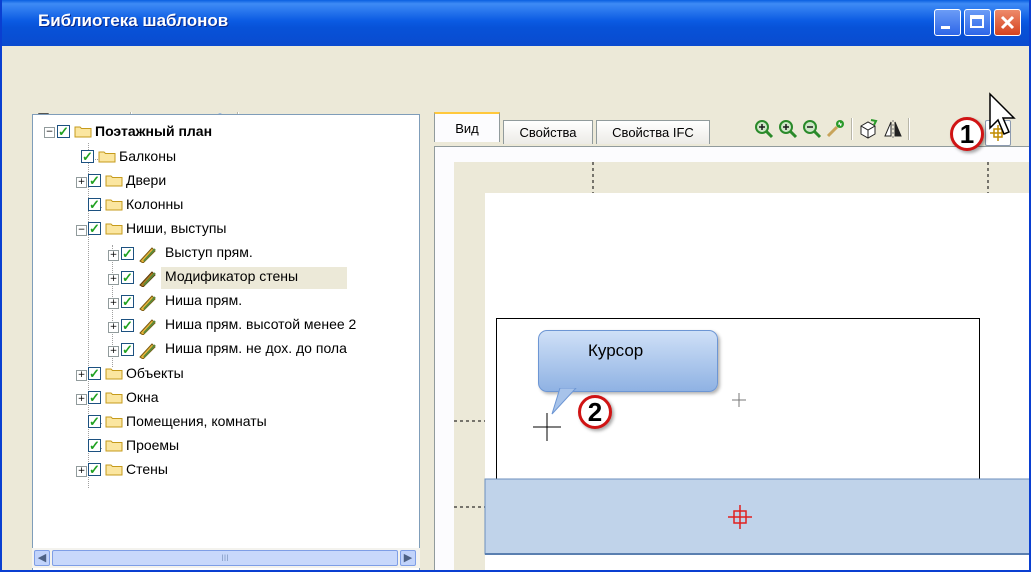  What do you see at coordinates (756, 516) in the screenshot?
I see `wall-band` at bounding box center [756, 516].